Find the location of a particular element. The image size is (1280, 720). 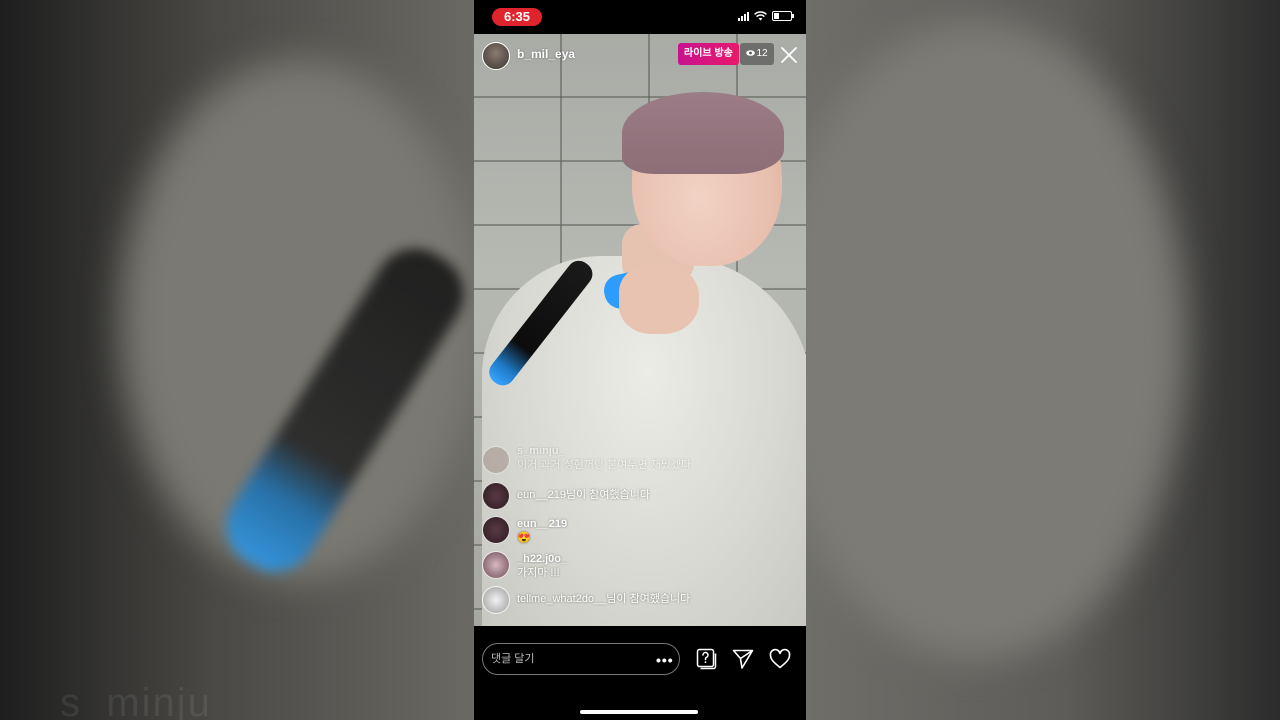

join-notice: eun__219님이 참여했습니다 is located at coordinates (566, 496).